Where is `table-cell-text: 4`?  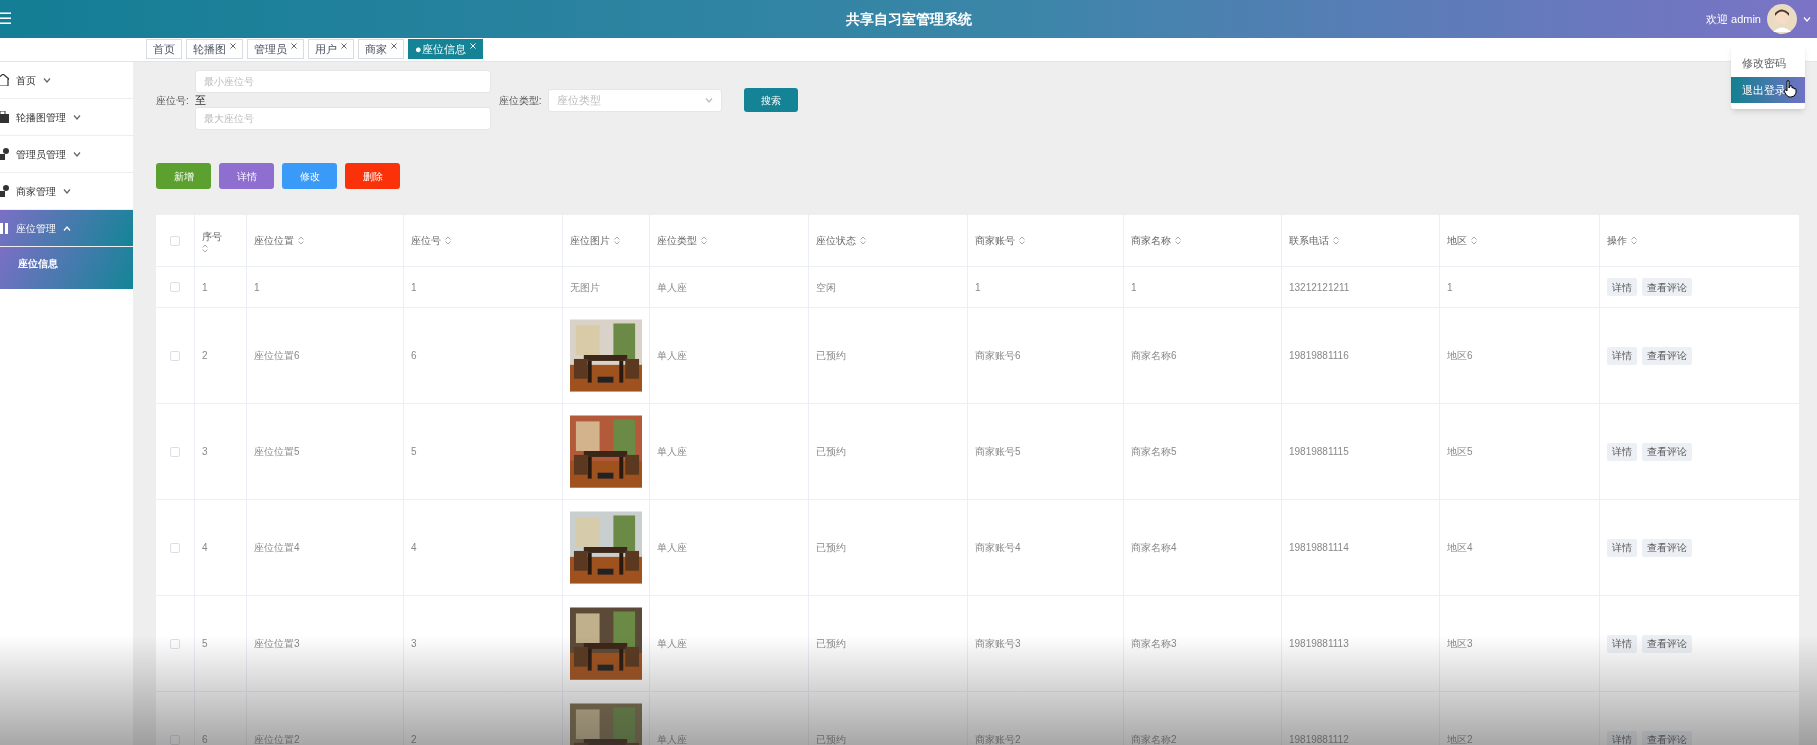 table-cell-text: 4 is located at coordinates (205, 548).